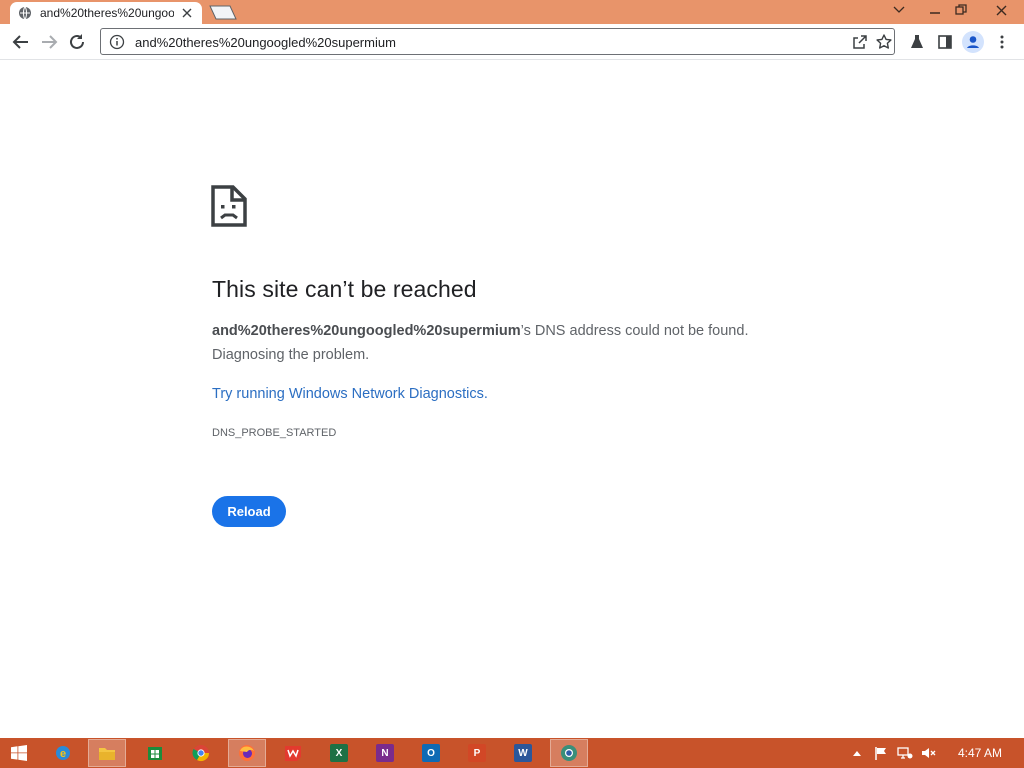 This screenshot has height=768, width=1024. I want to click on reload-button: Reload, so click(249, 511).